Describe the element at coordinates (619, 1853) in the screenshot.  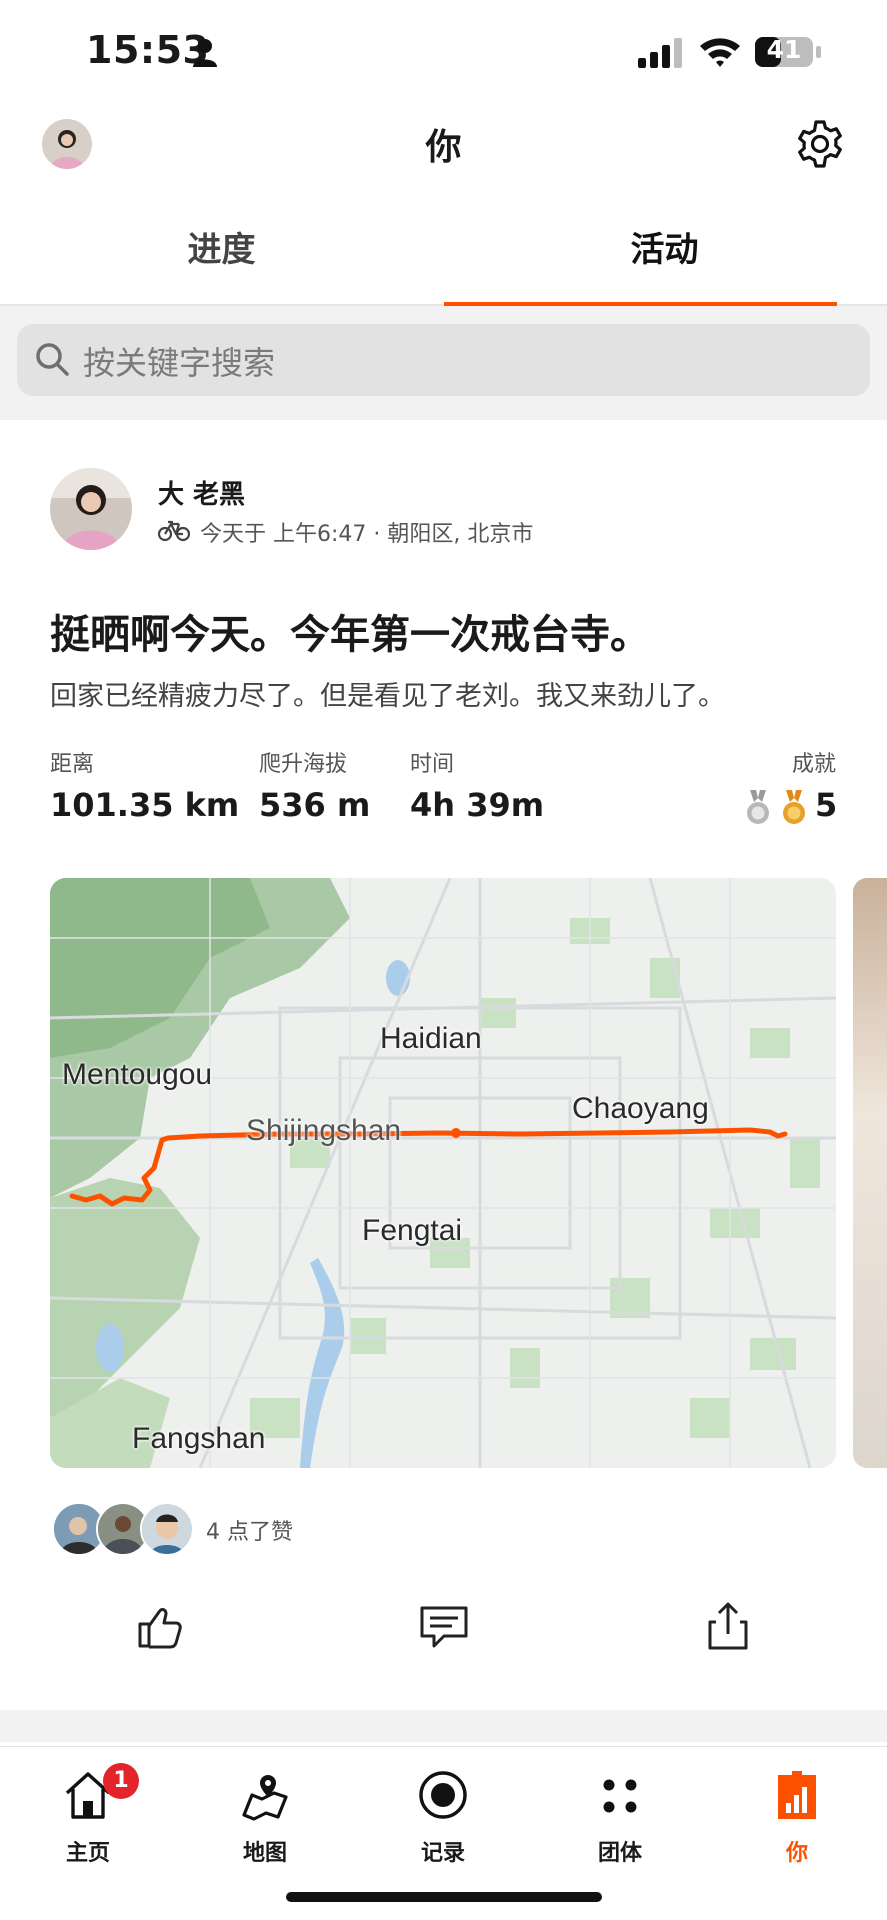
I see `nav-groups-label: 团体` at that location.